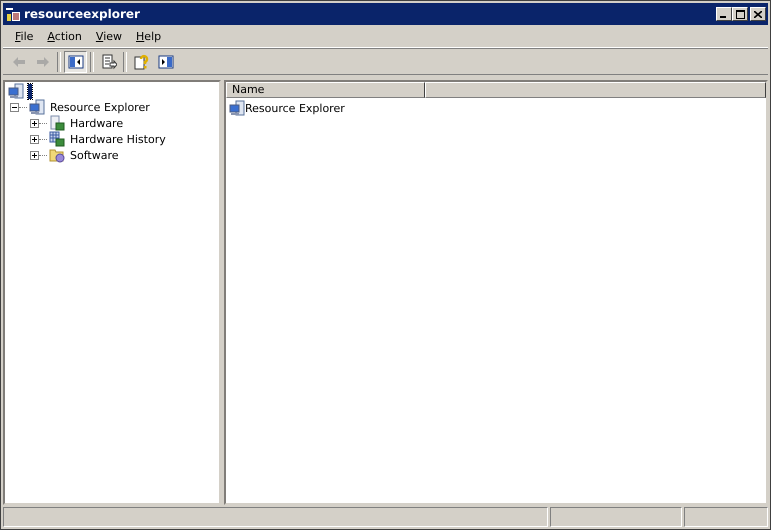 The image size is (771, 530). I want to click on close-icon, so click(758, 14).